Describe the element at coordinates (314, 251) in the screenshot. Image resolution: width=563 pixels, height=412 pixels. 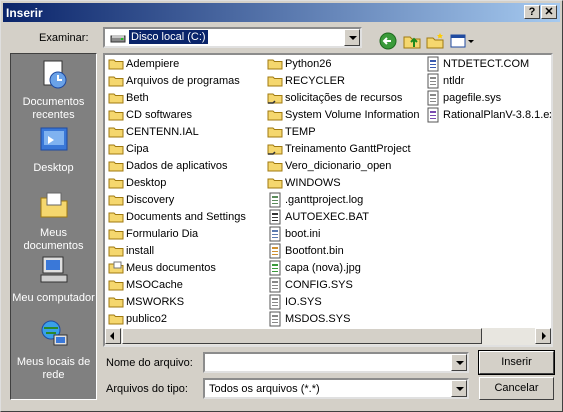
I see `file-name: Bootfont.bin` at that location.